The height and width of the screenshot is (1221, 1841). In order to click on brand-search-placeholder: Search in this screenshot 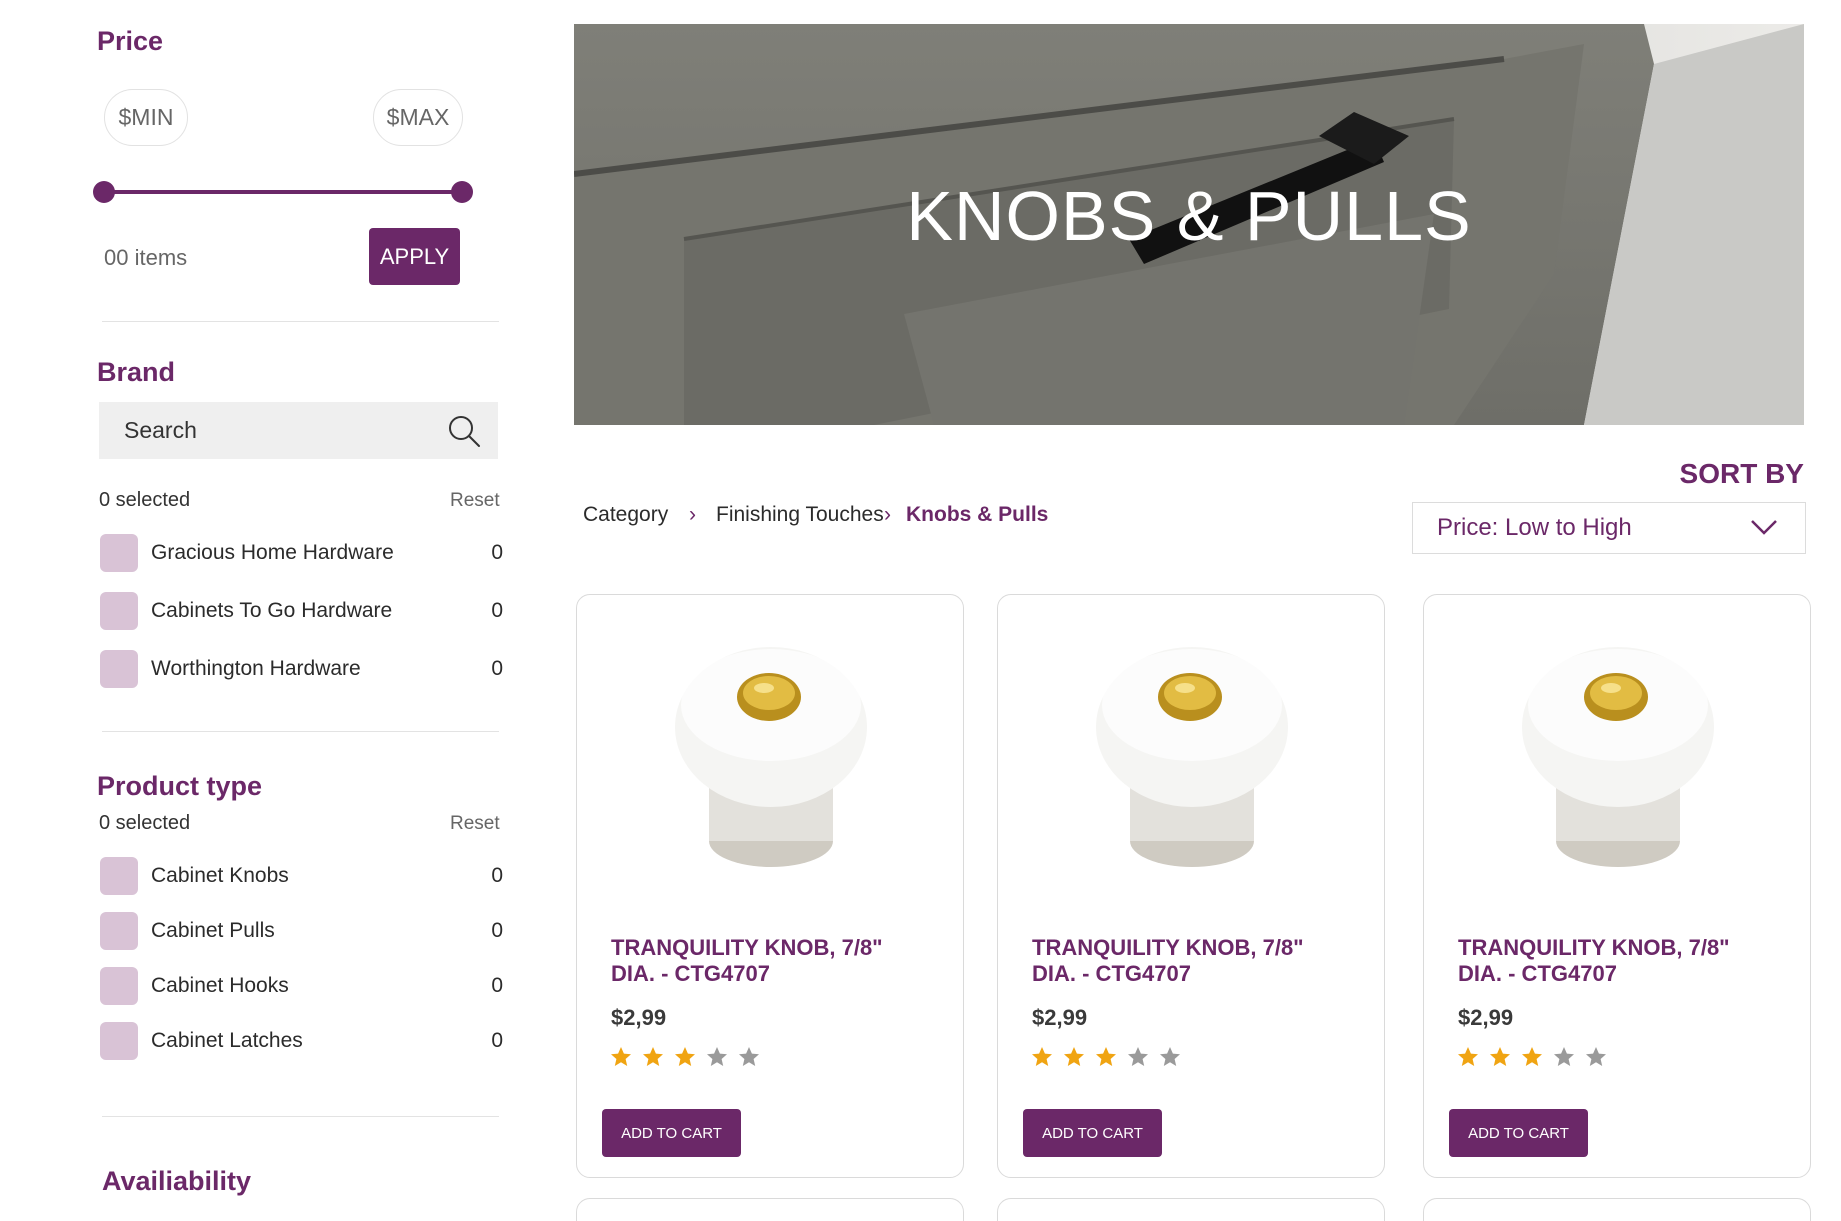, I will do `click(160, 430)`.